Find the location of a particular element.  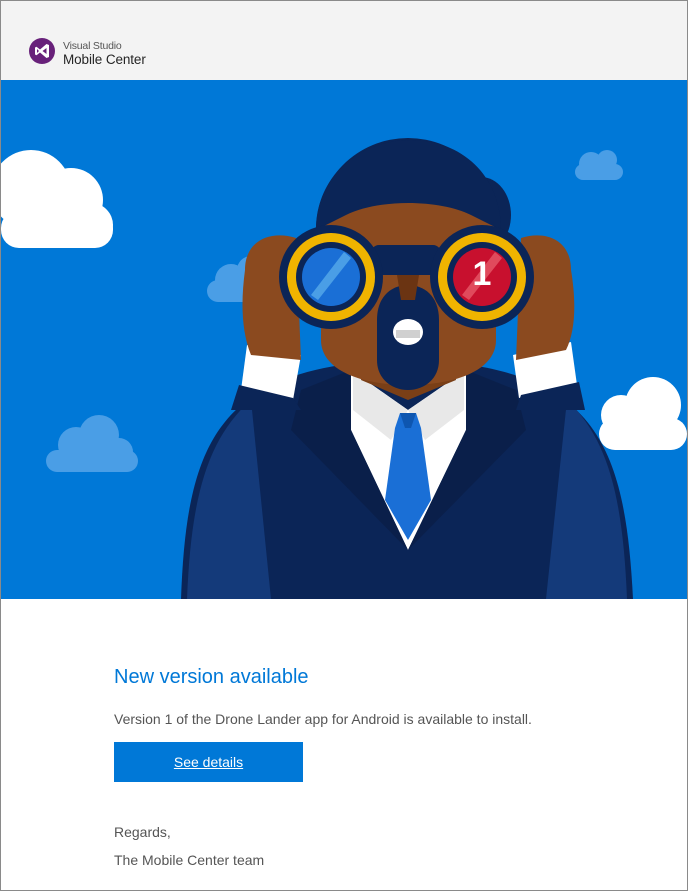

see-details-button: See details is located at coordinates (208, 762).